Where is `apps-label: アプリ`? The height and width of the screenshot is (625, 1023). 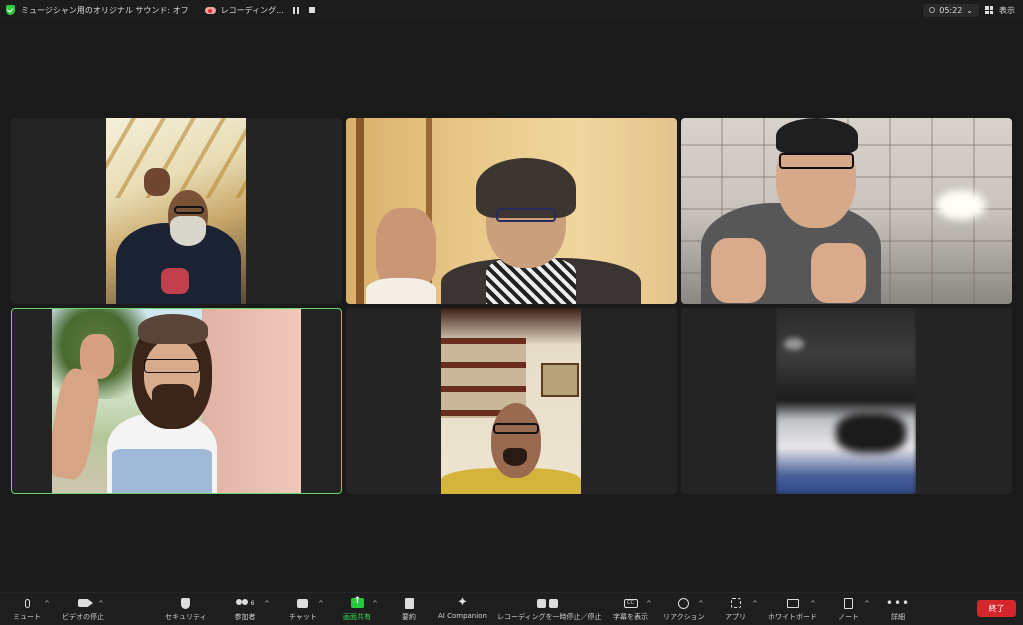 apps-label: アプリ is located at coordinates (735, 617).